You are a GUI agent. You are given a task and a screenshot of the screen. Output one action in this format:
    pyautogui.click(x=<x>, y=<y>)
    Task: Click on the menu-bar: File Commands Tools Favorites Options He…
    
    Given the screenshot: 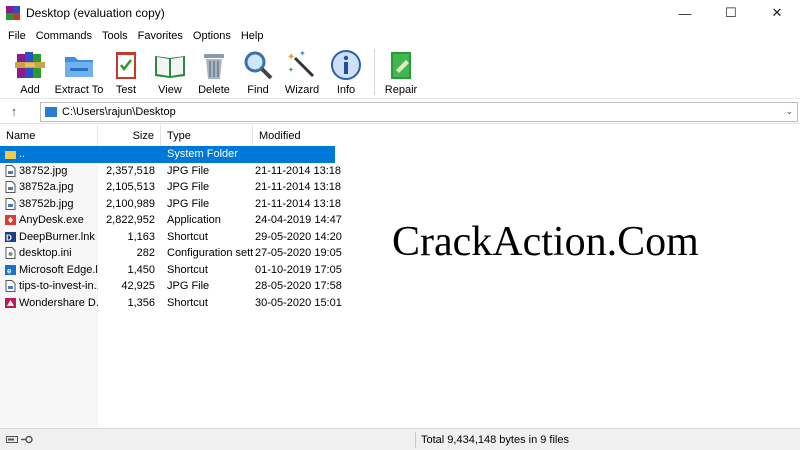 What is the action you would take?
    pyautogui.click(x=400, y=35)
    